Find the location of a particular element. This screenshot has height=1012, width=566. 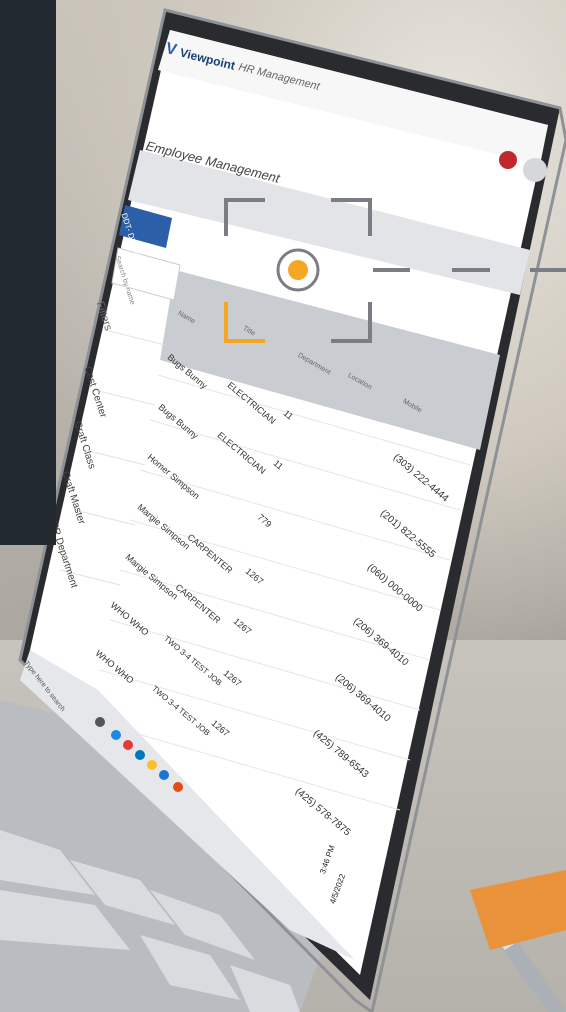

store-icon is located at coordinates (140, 755).